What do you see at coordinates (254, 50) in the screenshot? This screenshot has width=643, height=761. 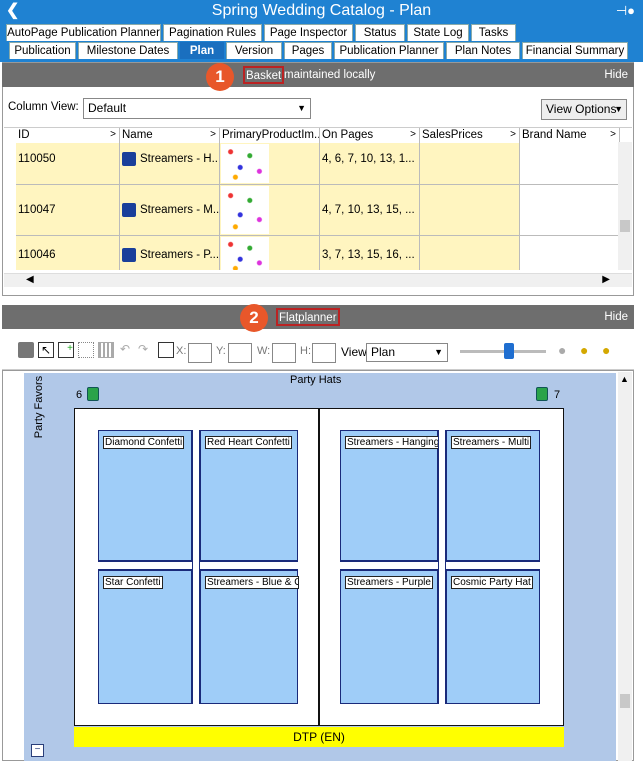 I see `tab-version: Version` at bounding box center [254, 50].